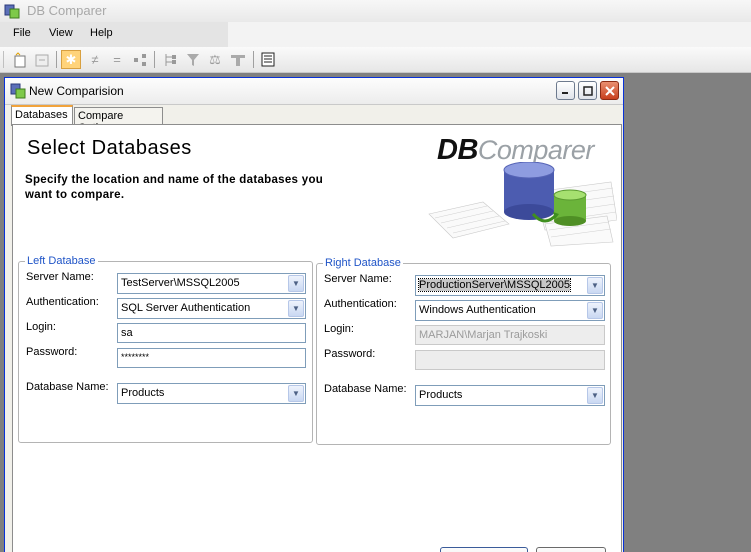  Describe the element at coordinates (170, 59) in the screenshot. I see `hierarchy-icon` at that location.